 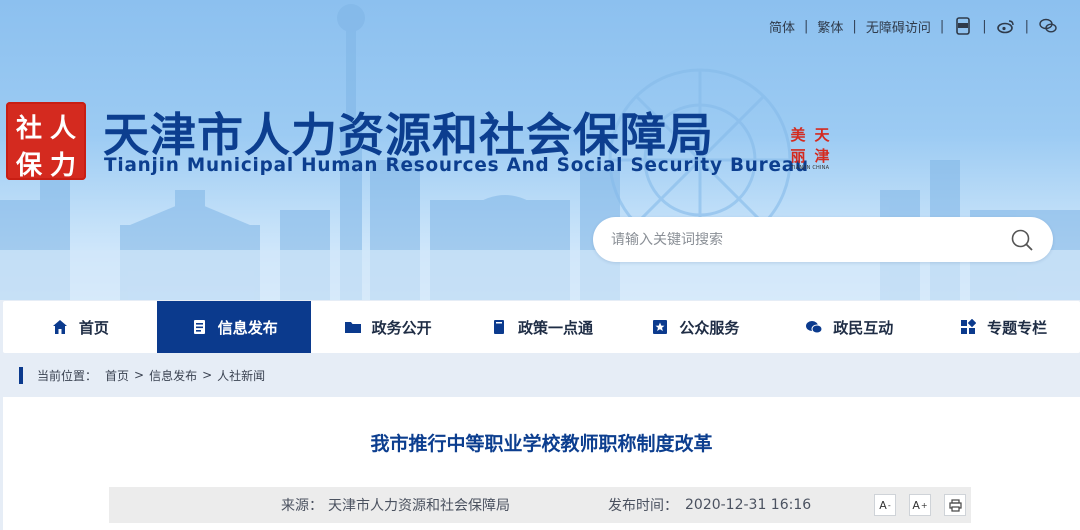 I want to click on font-decrease-button: A-, so click(x=885, y=505).